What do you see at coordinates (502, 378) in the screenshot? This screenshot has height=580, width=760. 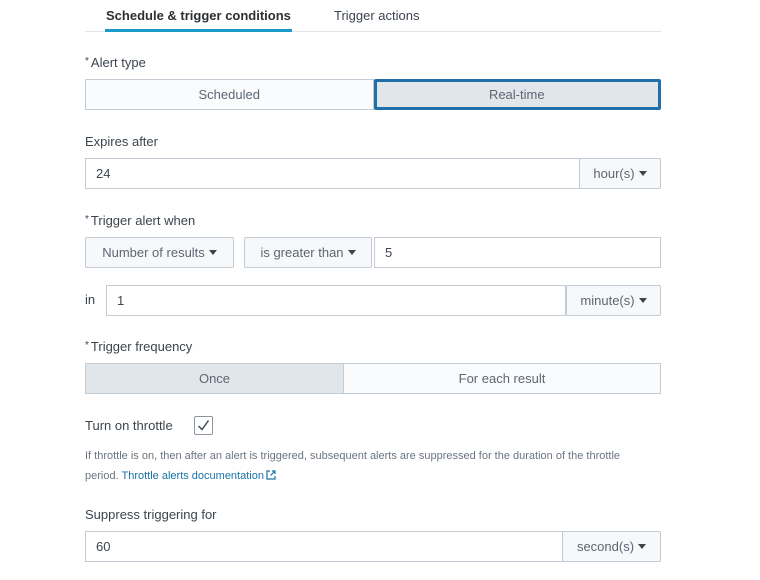 I see `frequency-each-result-button: For each result` at bounding box center [502, 378].